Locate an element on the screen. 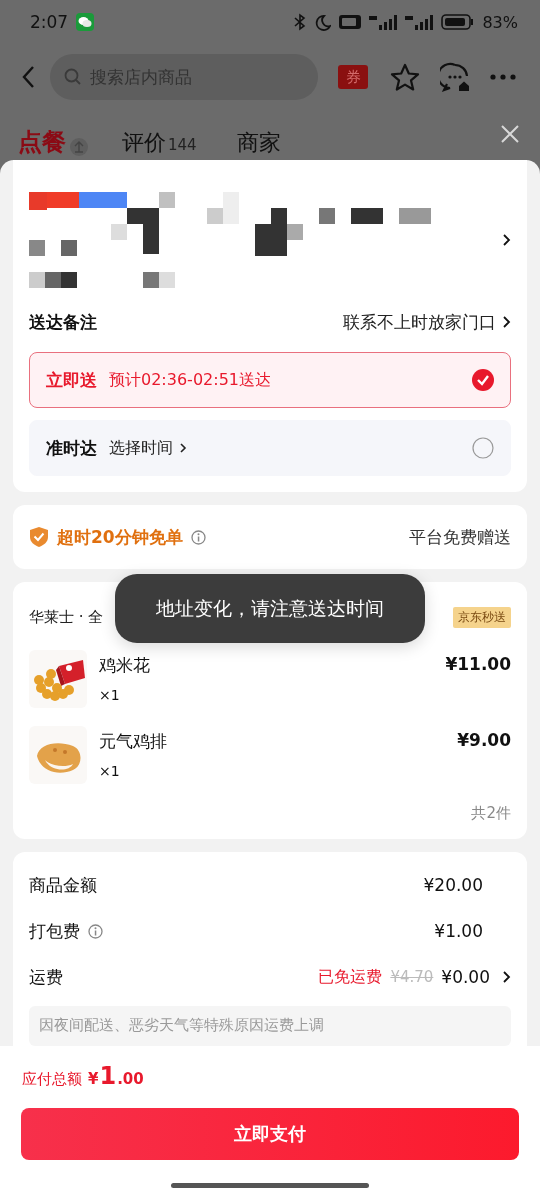  discount-tag: 已免运费 is located at coordinates (350, 977).